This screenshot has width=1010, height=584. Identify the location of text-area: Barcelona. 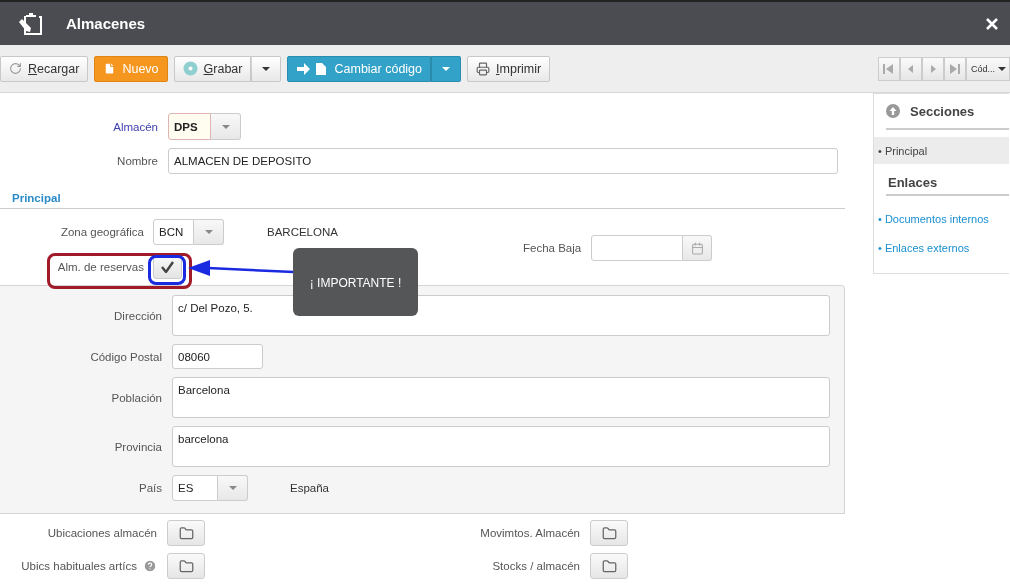
(501, 397).